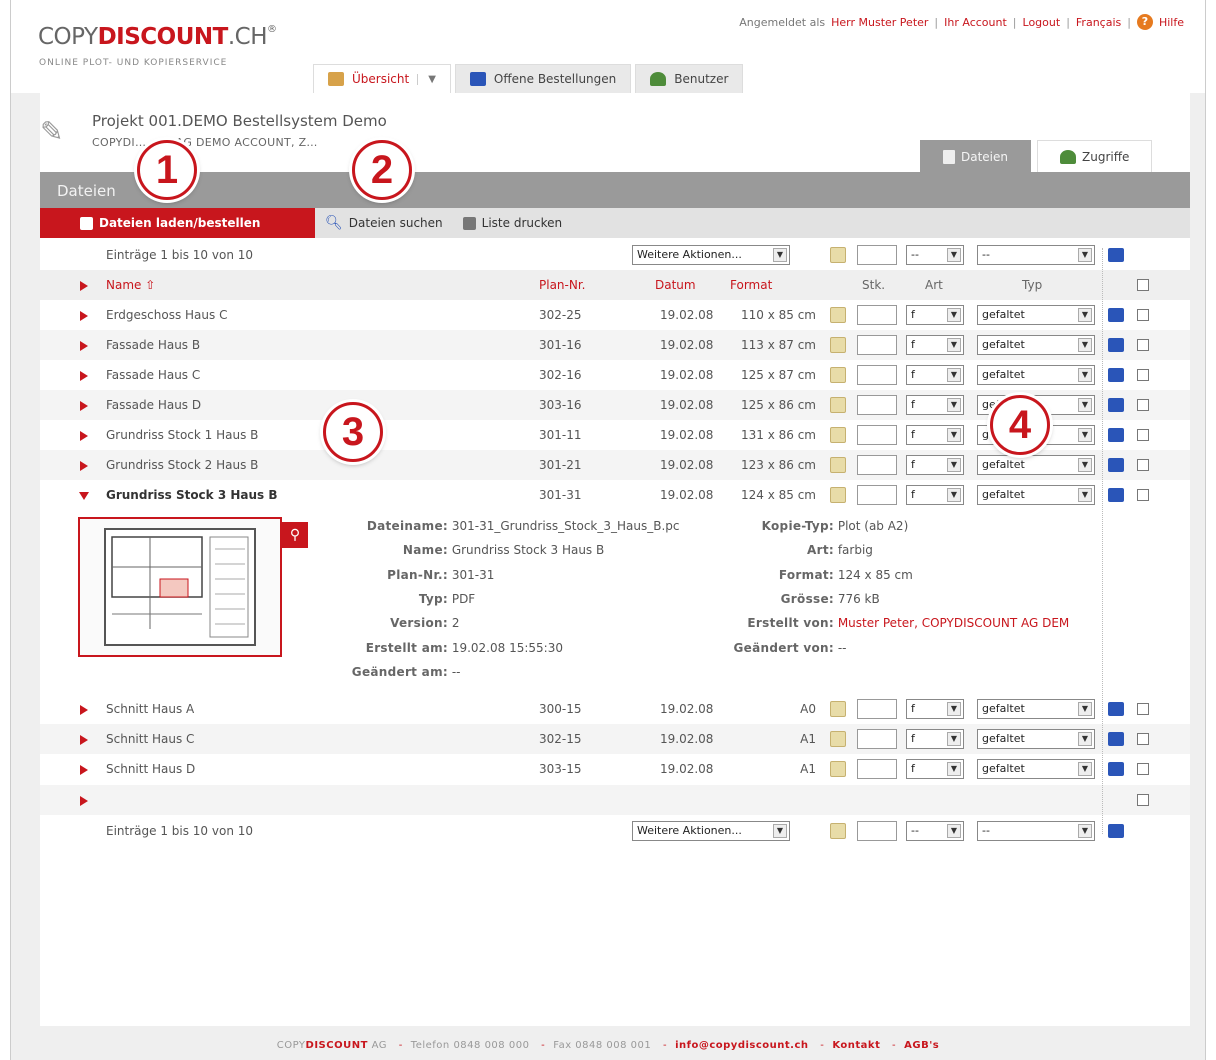 The width and height of the screenshot is (1216, 1060). I want to click on search-files-button: 🔍︎ Dateien suchen, so click(384, 223).